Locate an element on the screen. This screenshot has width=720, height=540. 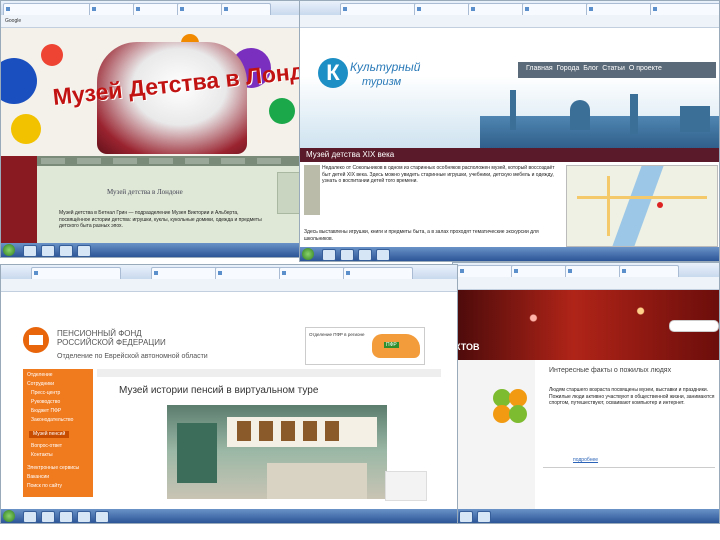
menu-item: Вопрос-ответ is located at coordinates (46, 446).